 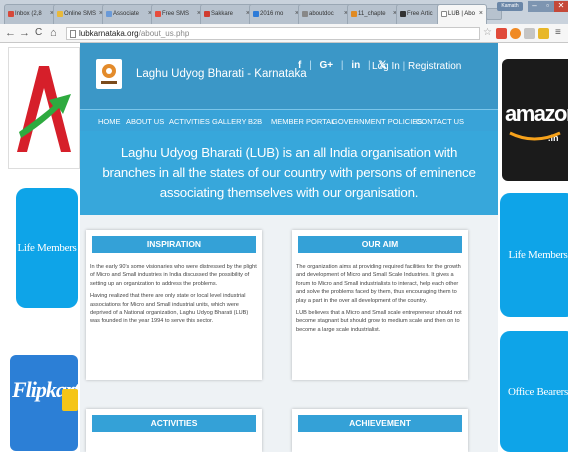 I want to click on back-button: ←, so click(x=10, y=33).